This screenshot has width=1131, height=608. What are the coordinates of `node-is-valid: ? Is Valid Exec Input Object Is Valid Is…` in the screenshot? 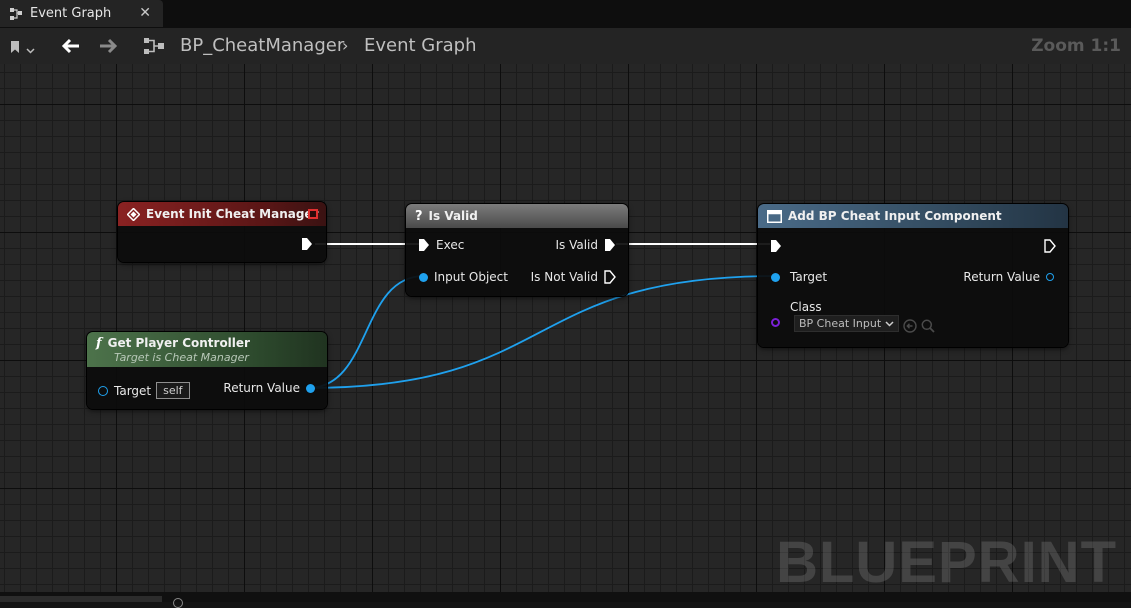 It's located at (517, 250).